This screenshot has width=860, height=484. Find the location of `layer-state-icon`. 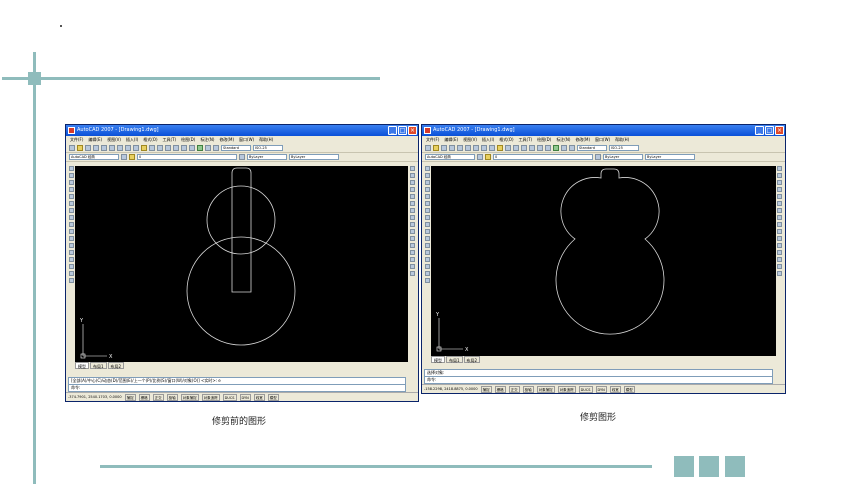

layer-state-icon is located at coordinates (488, 157).